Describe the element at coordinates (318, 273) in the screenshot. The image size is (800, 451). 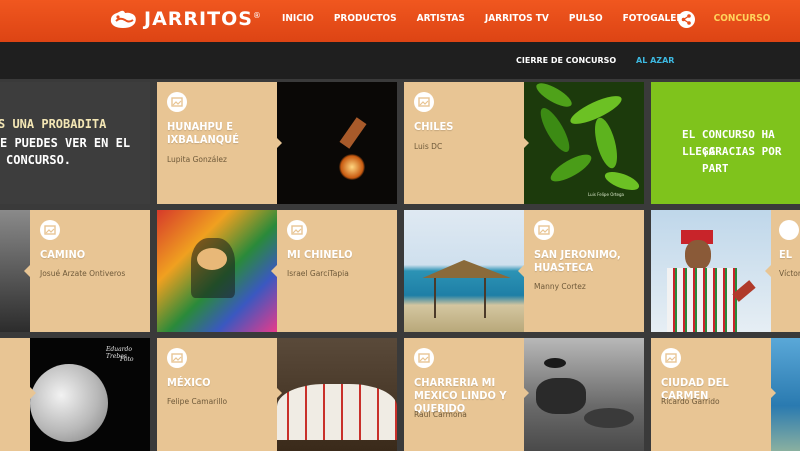
I see `card-author: Israel GarciTapia` at that location.